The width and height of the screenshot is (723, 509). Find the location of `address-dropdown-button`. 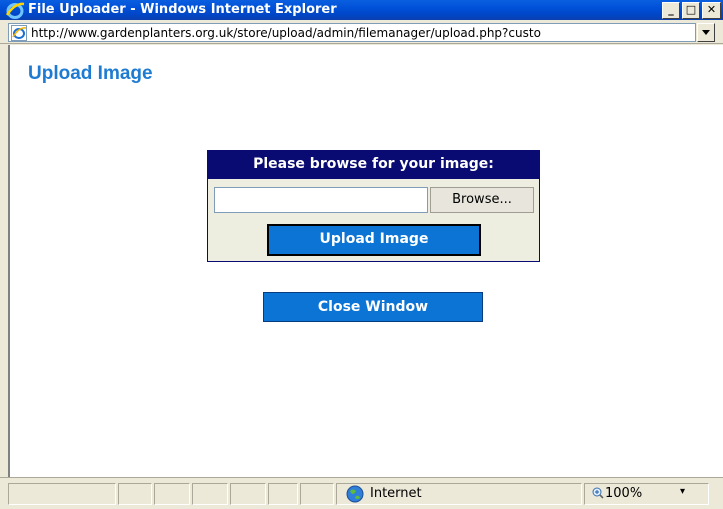

address-dropdown-button is located at coordinates (706, 32).